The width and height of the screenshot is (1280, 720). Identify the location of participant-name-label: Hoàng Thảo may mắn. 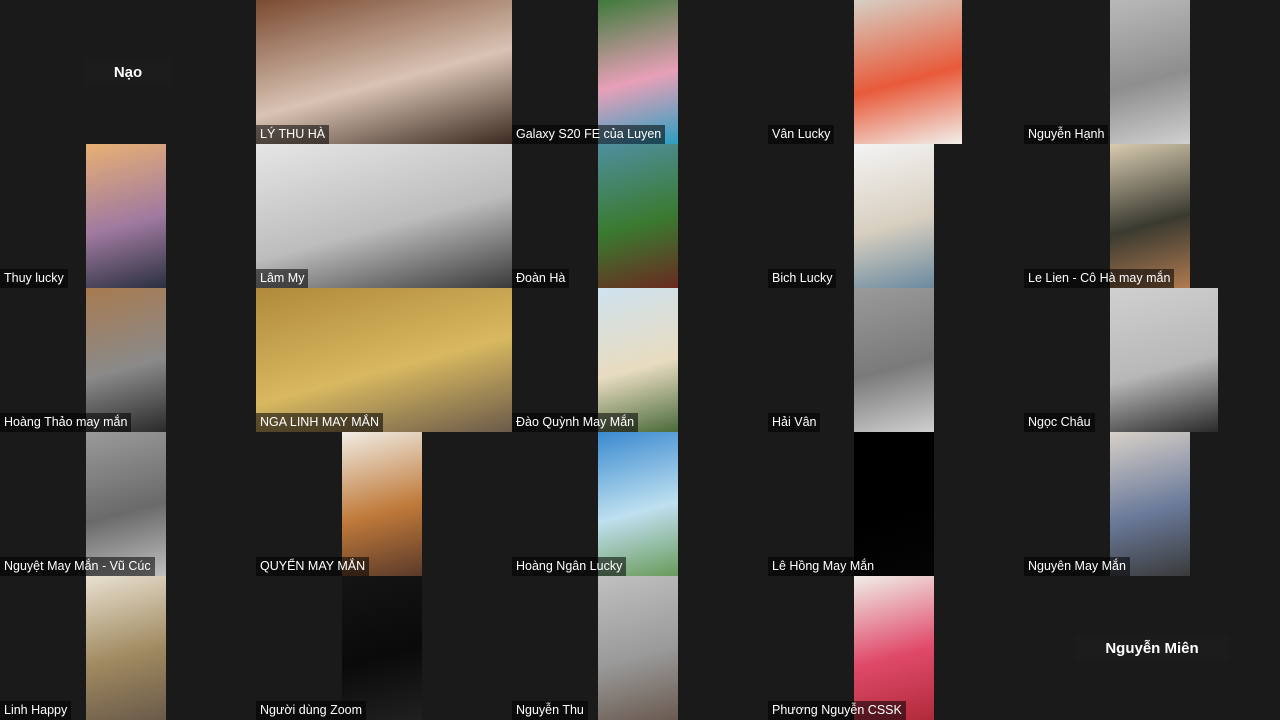
(66, 422).